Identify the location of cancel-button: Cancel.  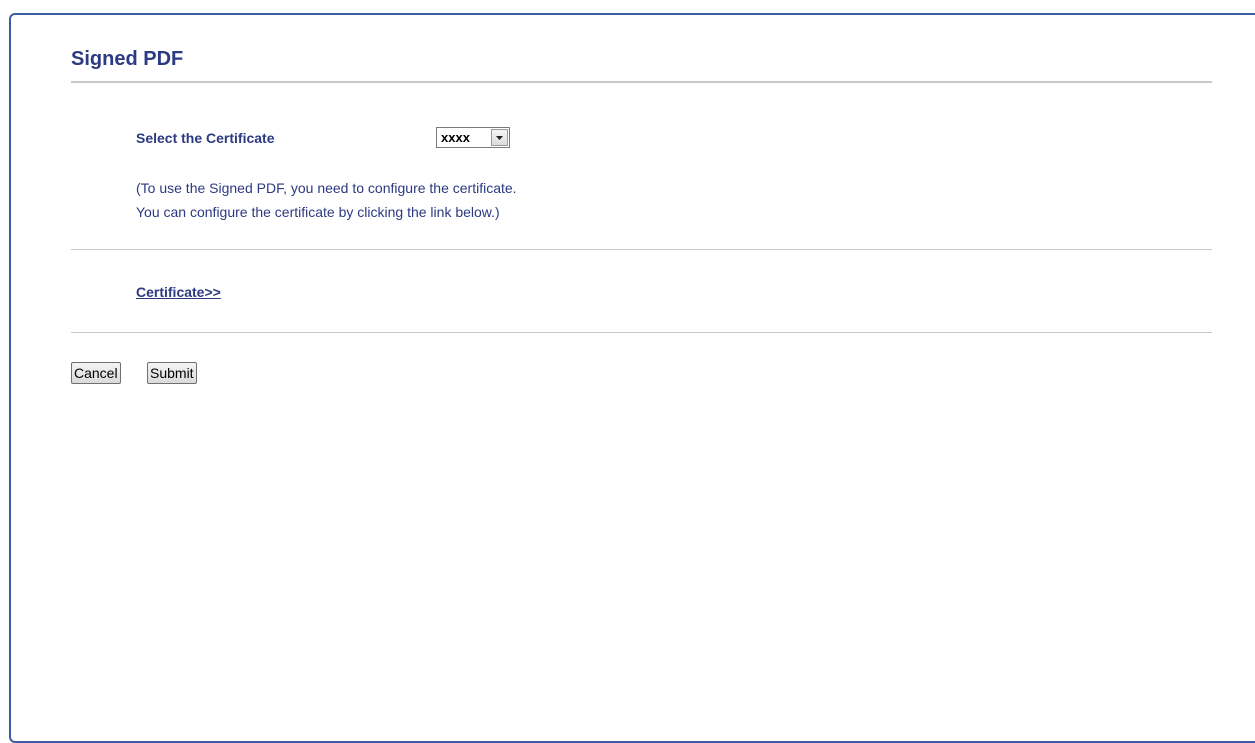
(96, 373).